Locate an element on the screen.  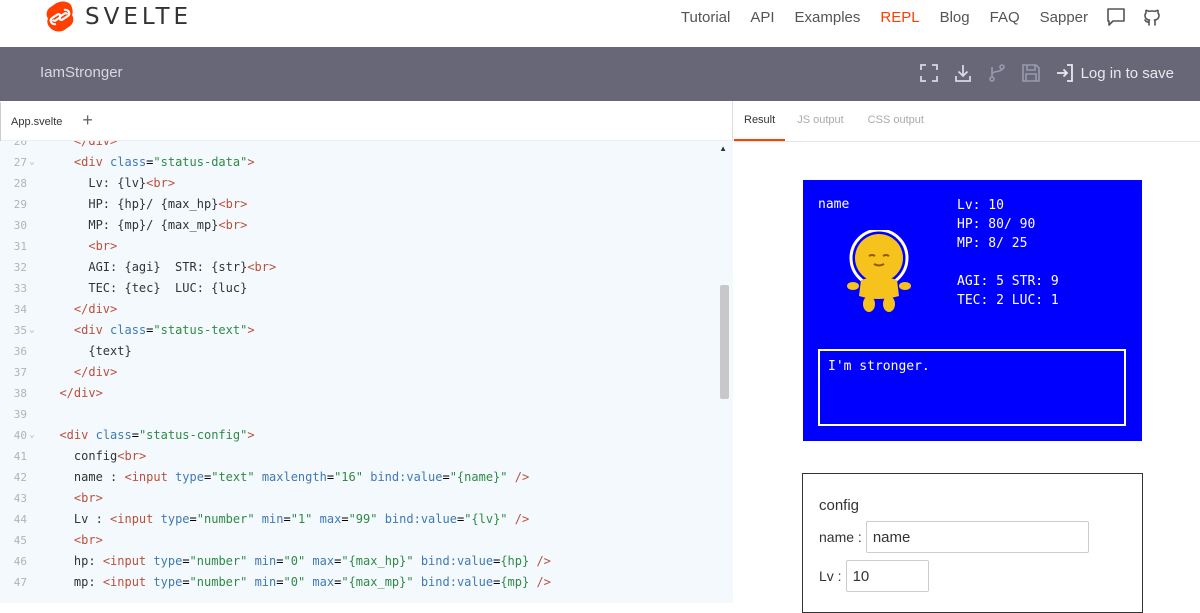
chat-icon is located at coordinates (1116, 17).